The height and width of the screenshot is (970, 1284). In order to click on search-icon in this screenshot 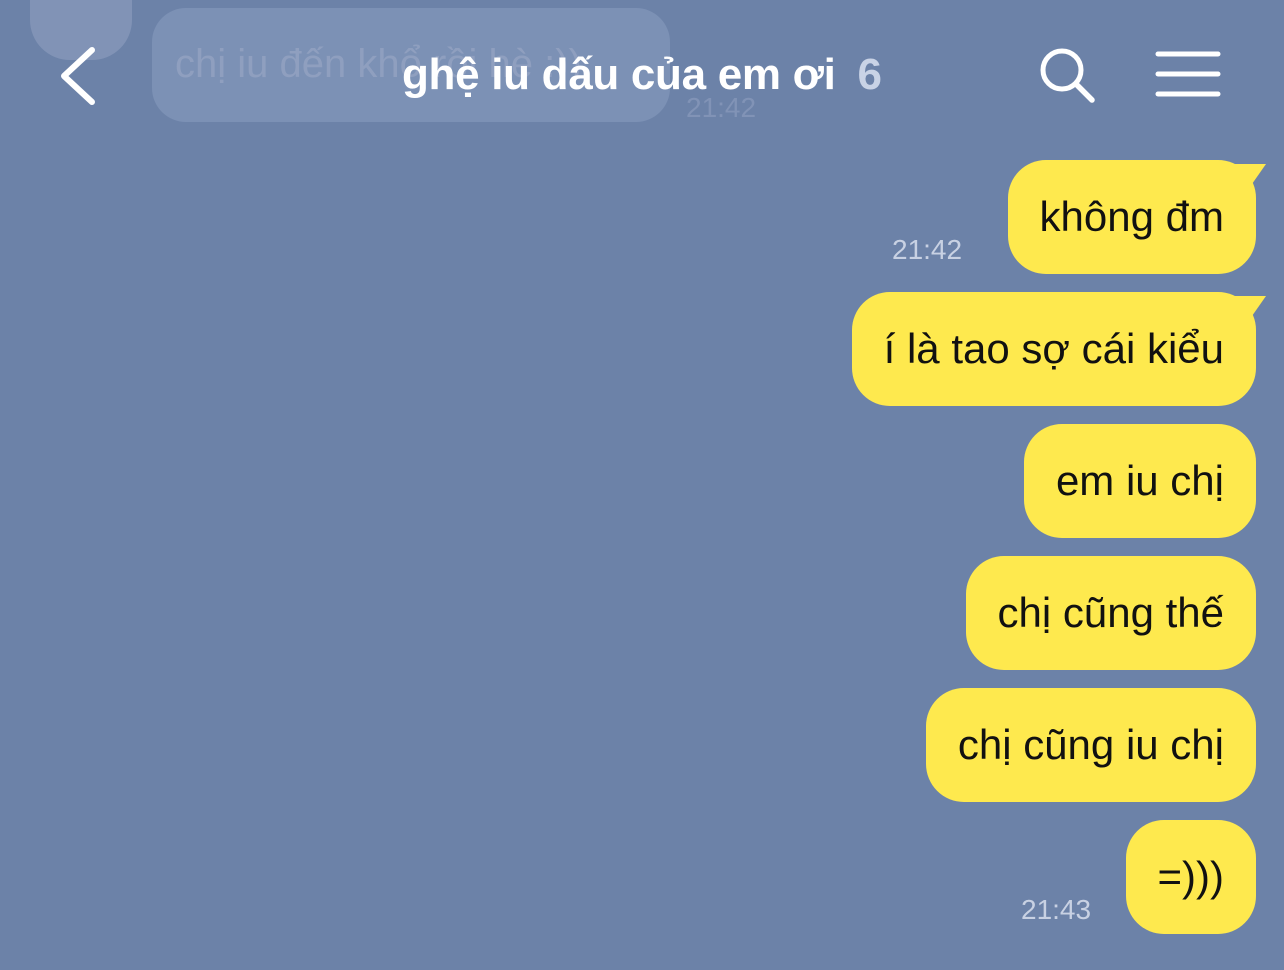, I will do `click(1067, 75)`.